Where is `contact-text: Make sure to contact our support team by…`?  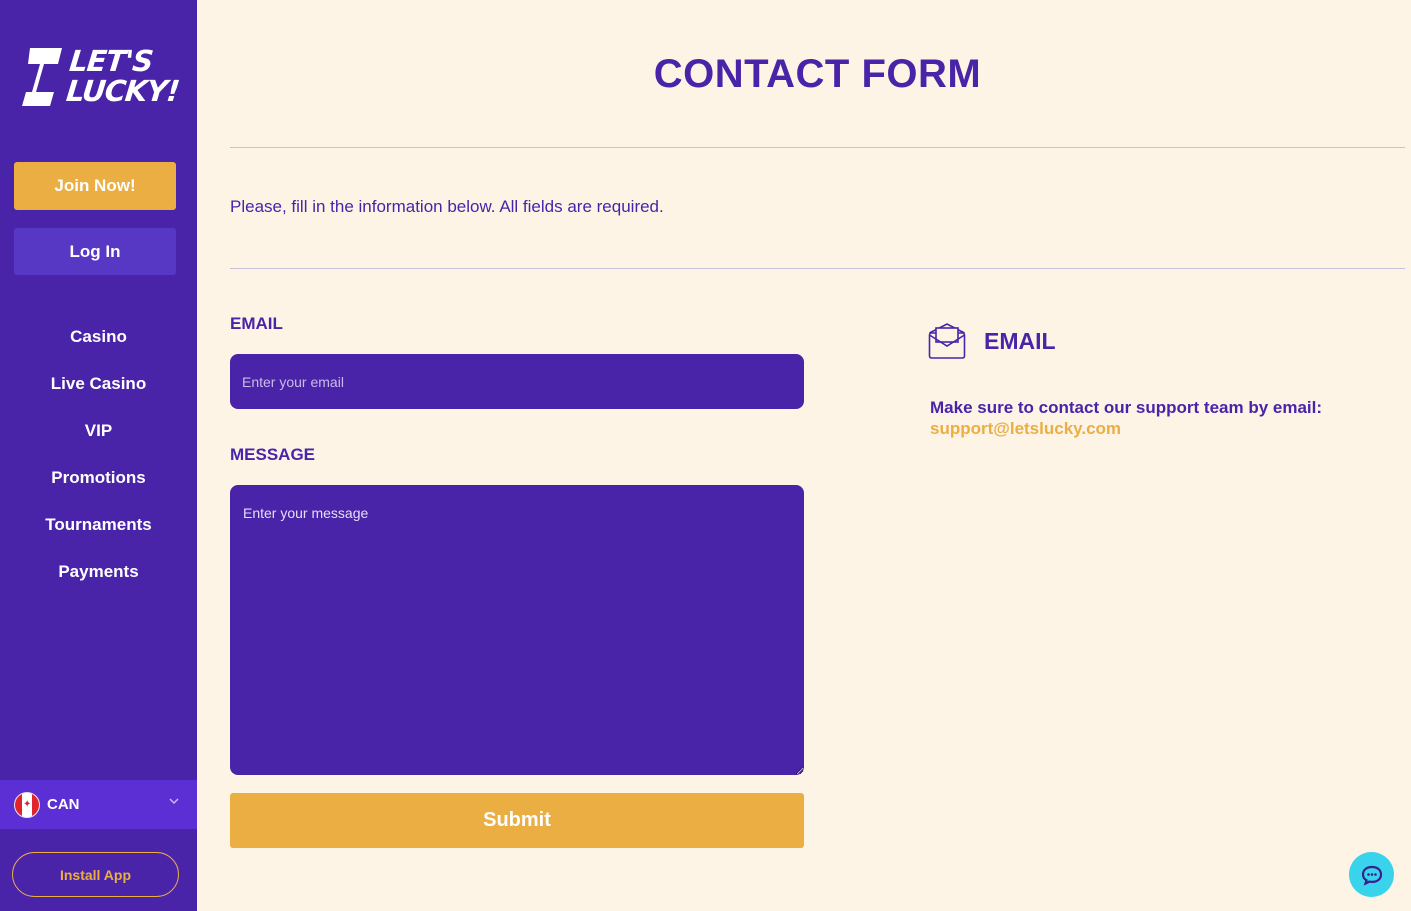 contact-text: Make sure to contact our support team by… is located at coordinates (1126, 407).